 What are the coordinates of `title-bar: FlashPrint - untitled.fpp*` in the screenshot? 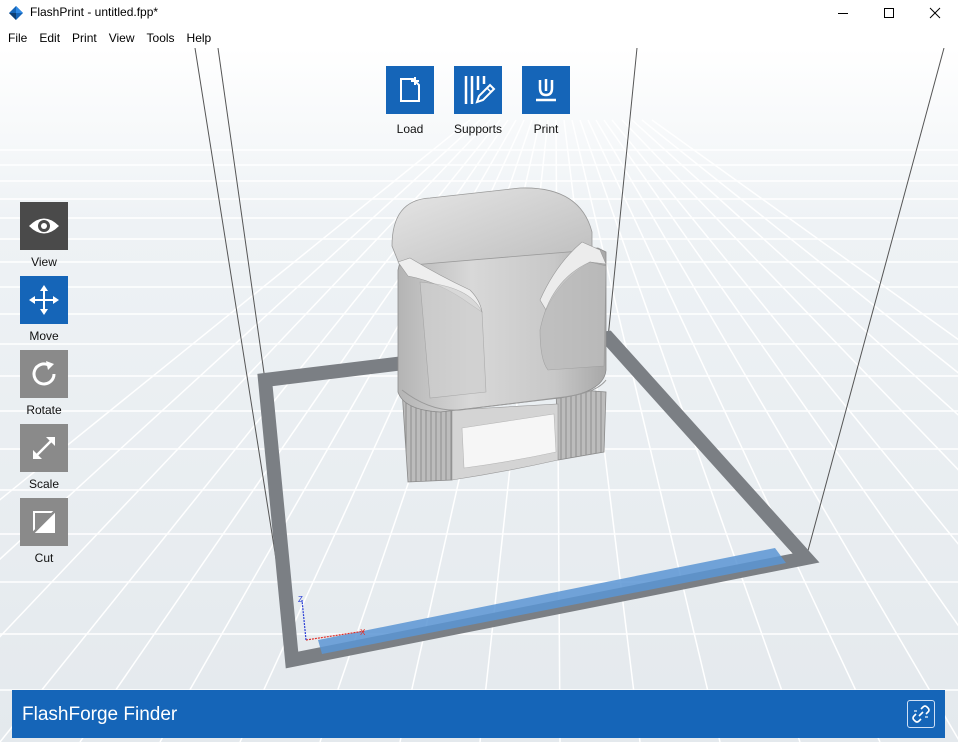 It's located at (479, 13).